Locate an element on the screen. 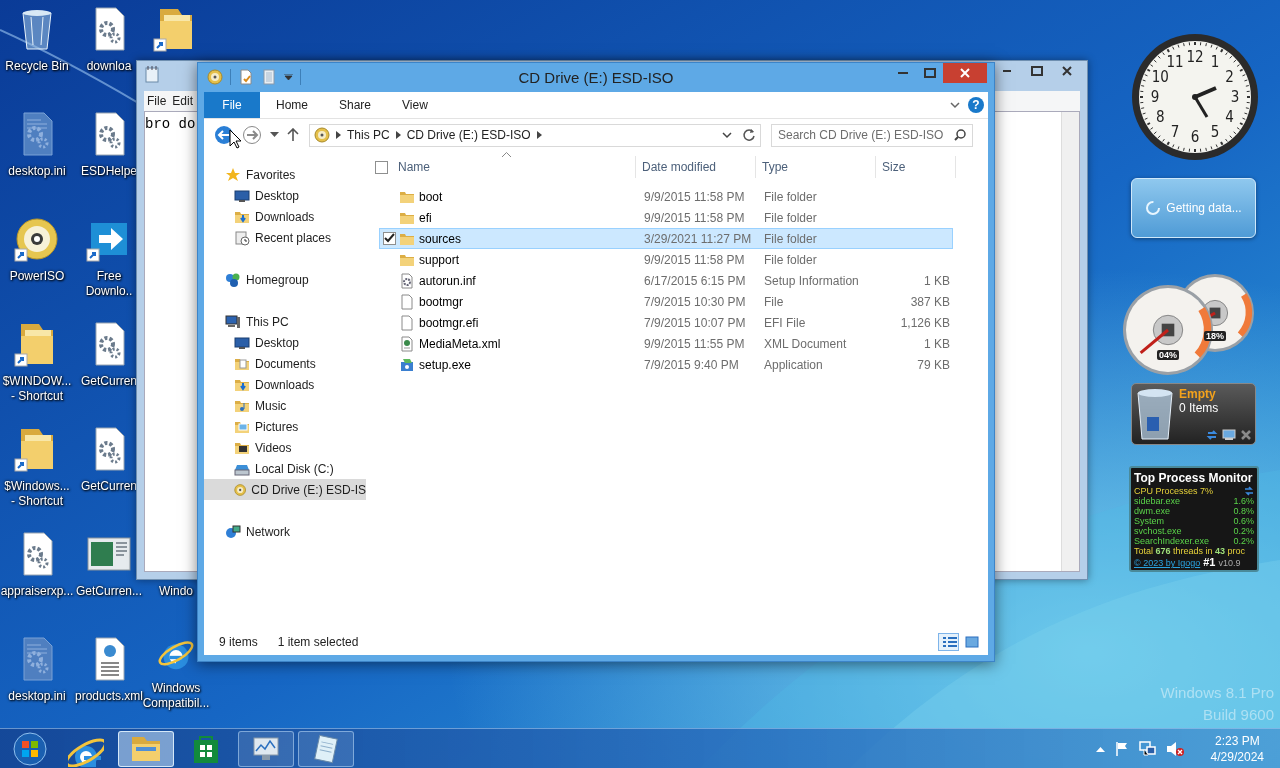 The image size is (1280, 768). nav-item: Recent places is located at coordinates (285, 237).